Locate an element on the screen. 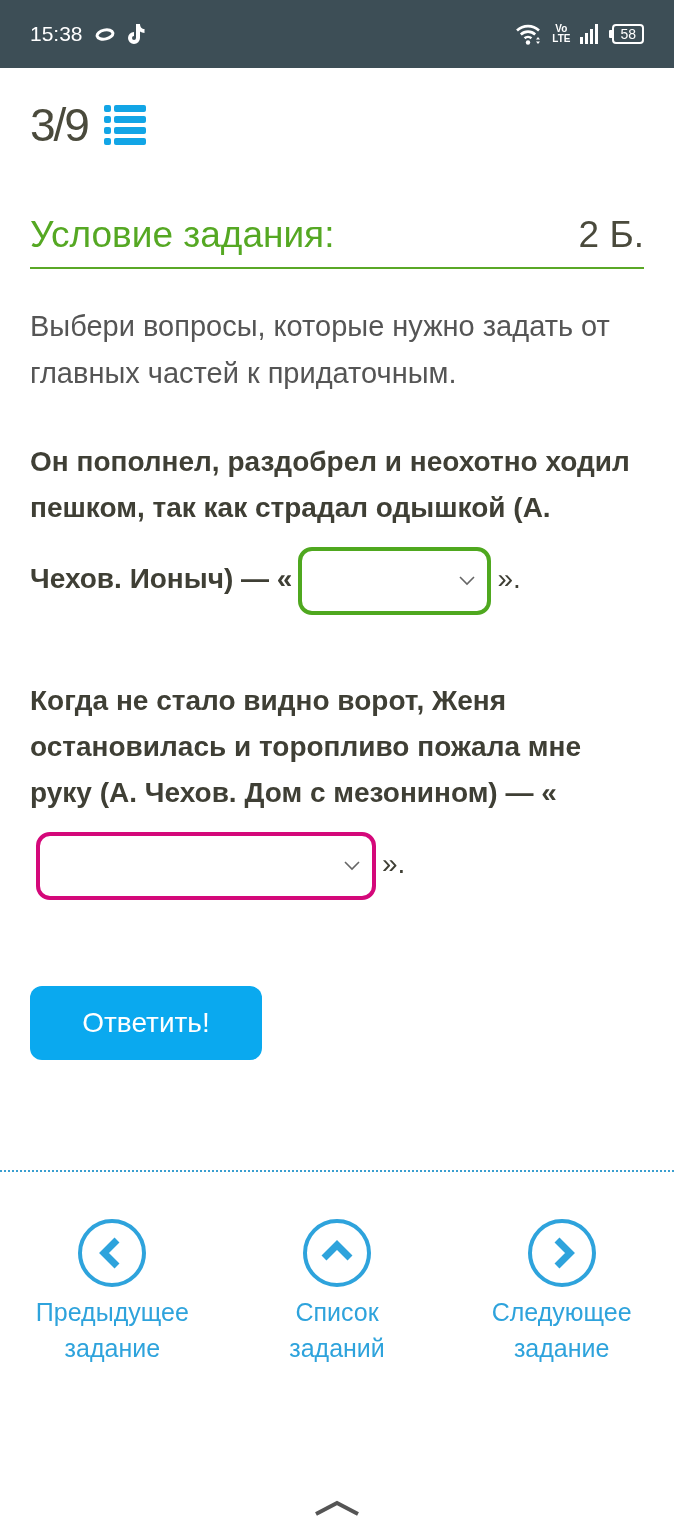 The height and width of the screenshot is (1536, 674). previous-task-button: Предыдущее задание is located at coordinates (112, 1292).